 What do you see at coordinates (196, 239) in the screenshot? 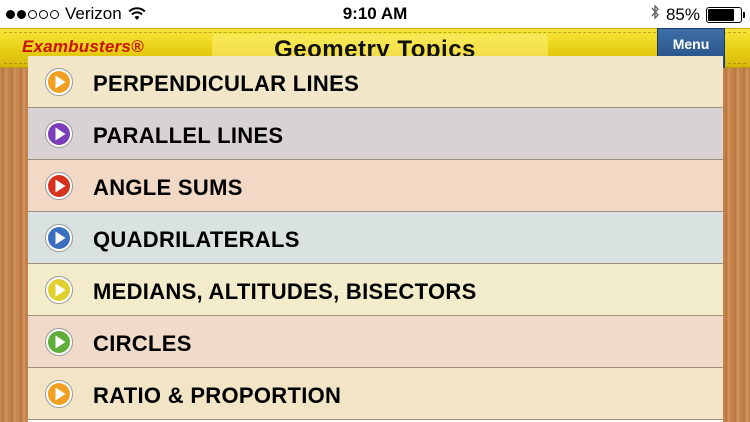
I see `topic-label: QUADRILATERALS` at bounding box center [196, 239].